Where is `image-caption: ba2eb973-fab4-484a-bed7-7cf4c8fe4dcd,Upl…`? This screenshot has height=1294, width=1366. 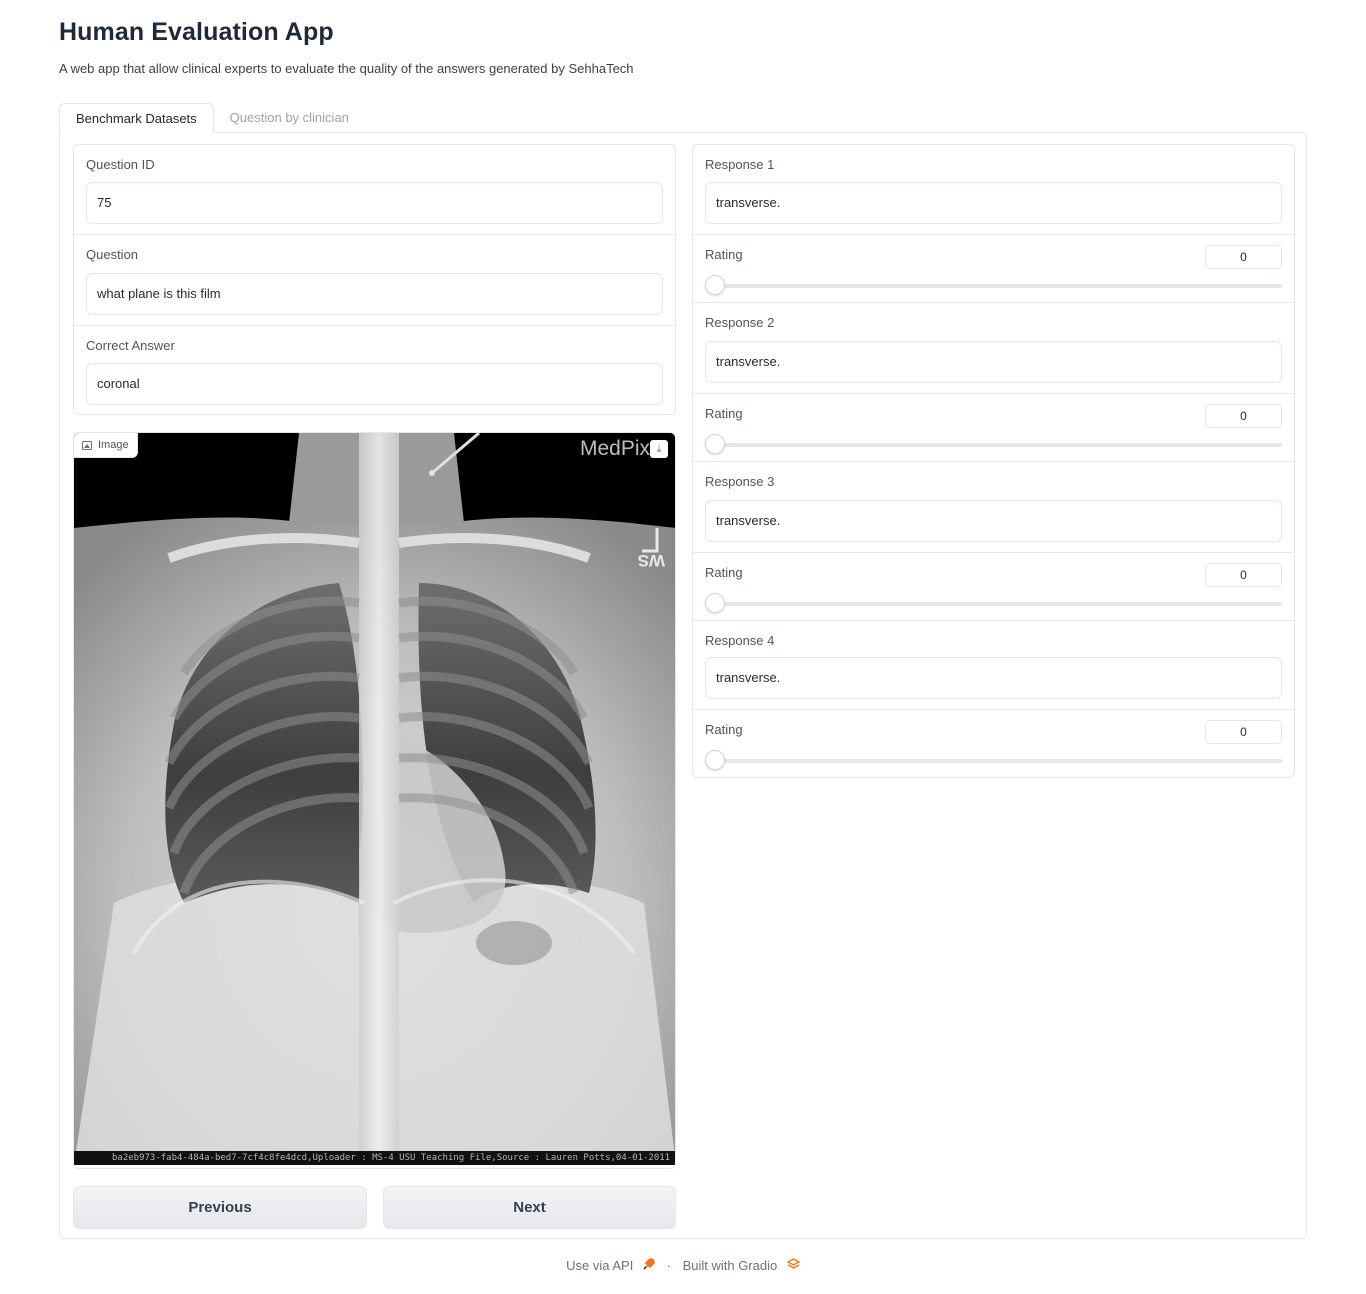
image-caption: ba2eb973-fab4-484a-bed7-7cf4c8fe4dcd,Upl… is located at coordinates (391, 1158).